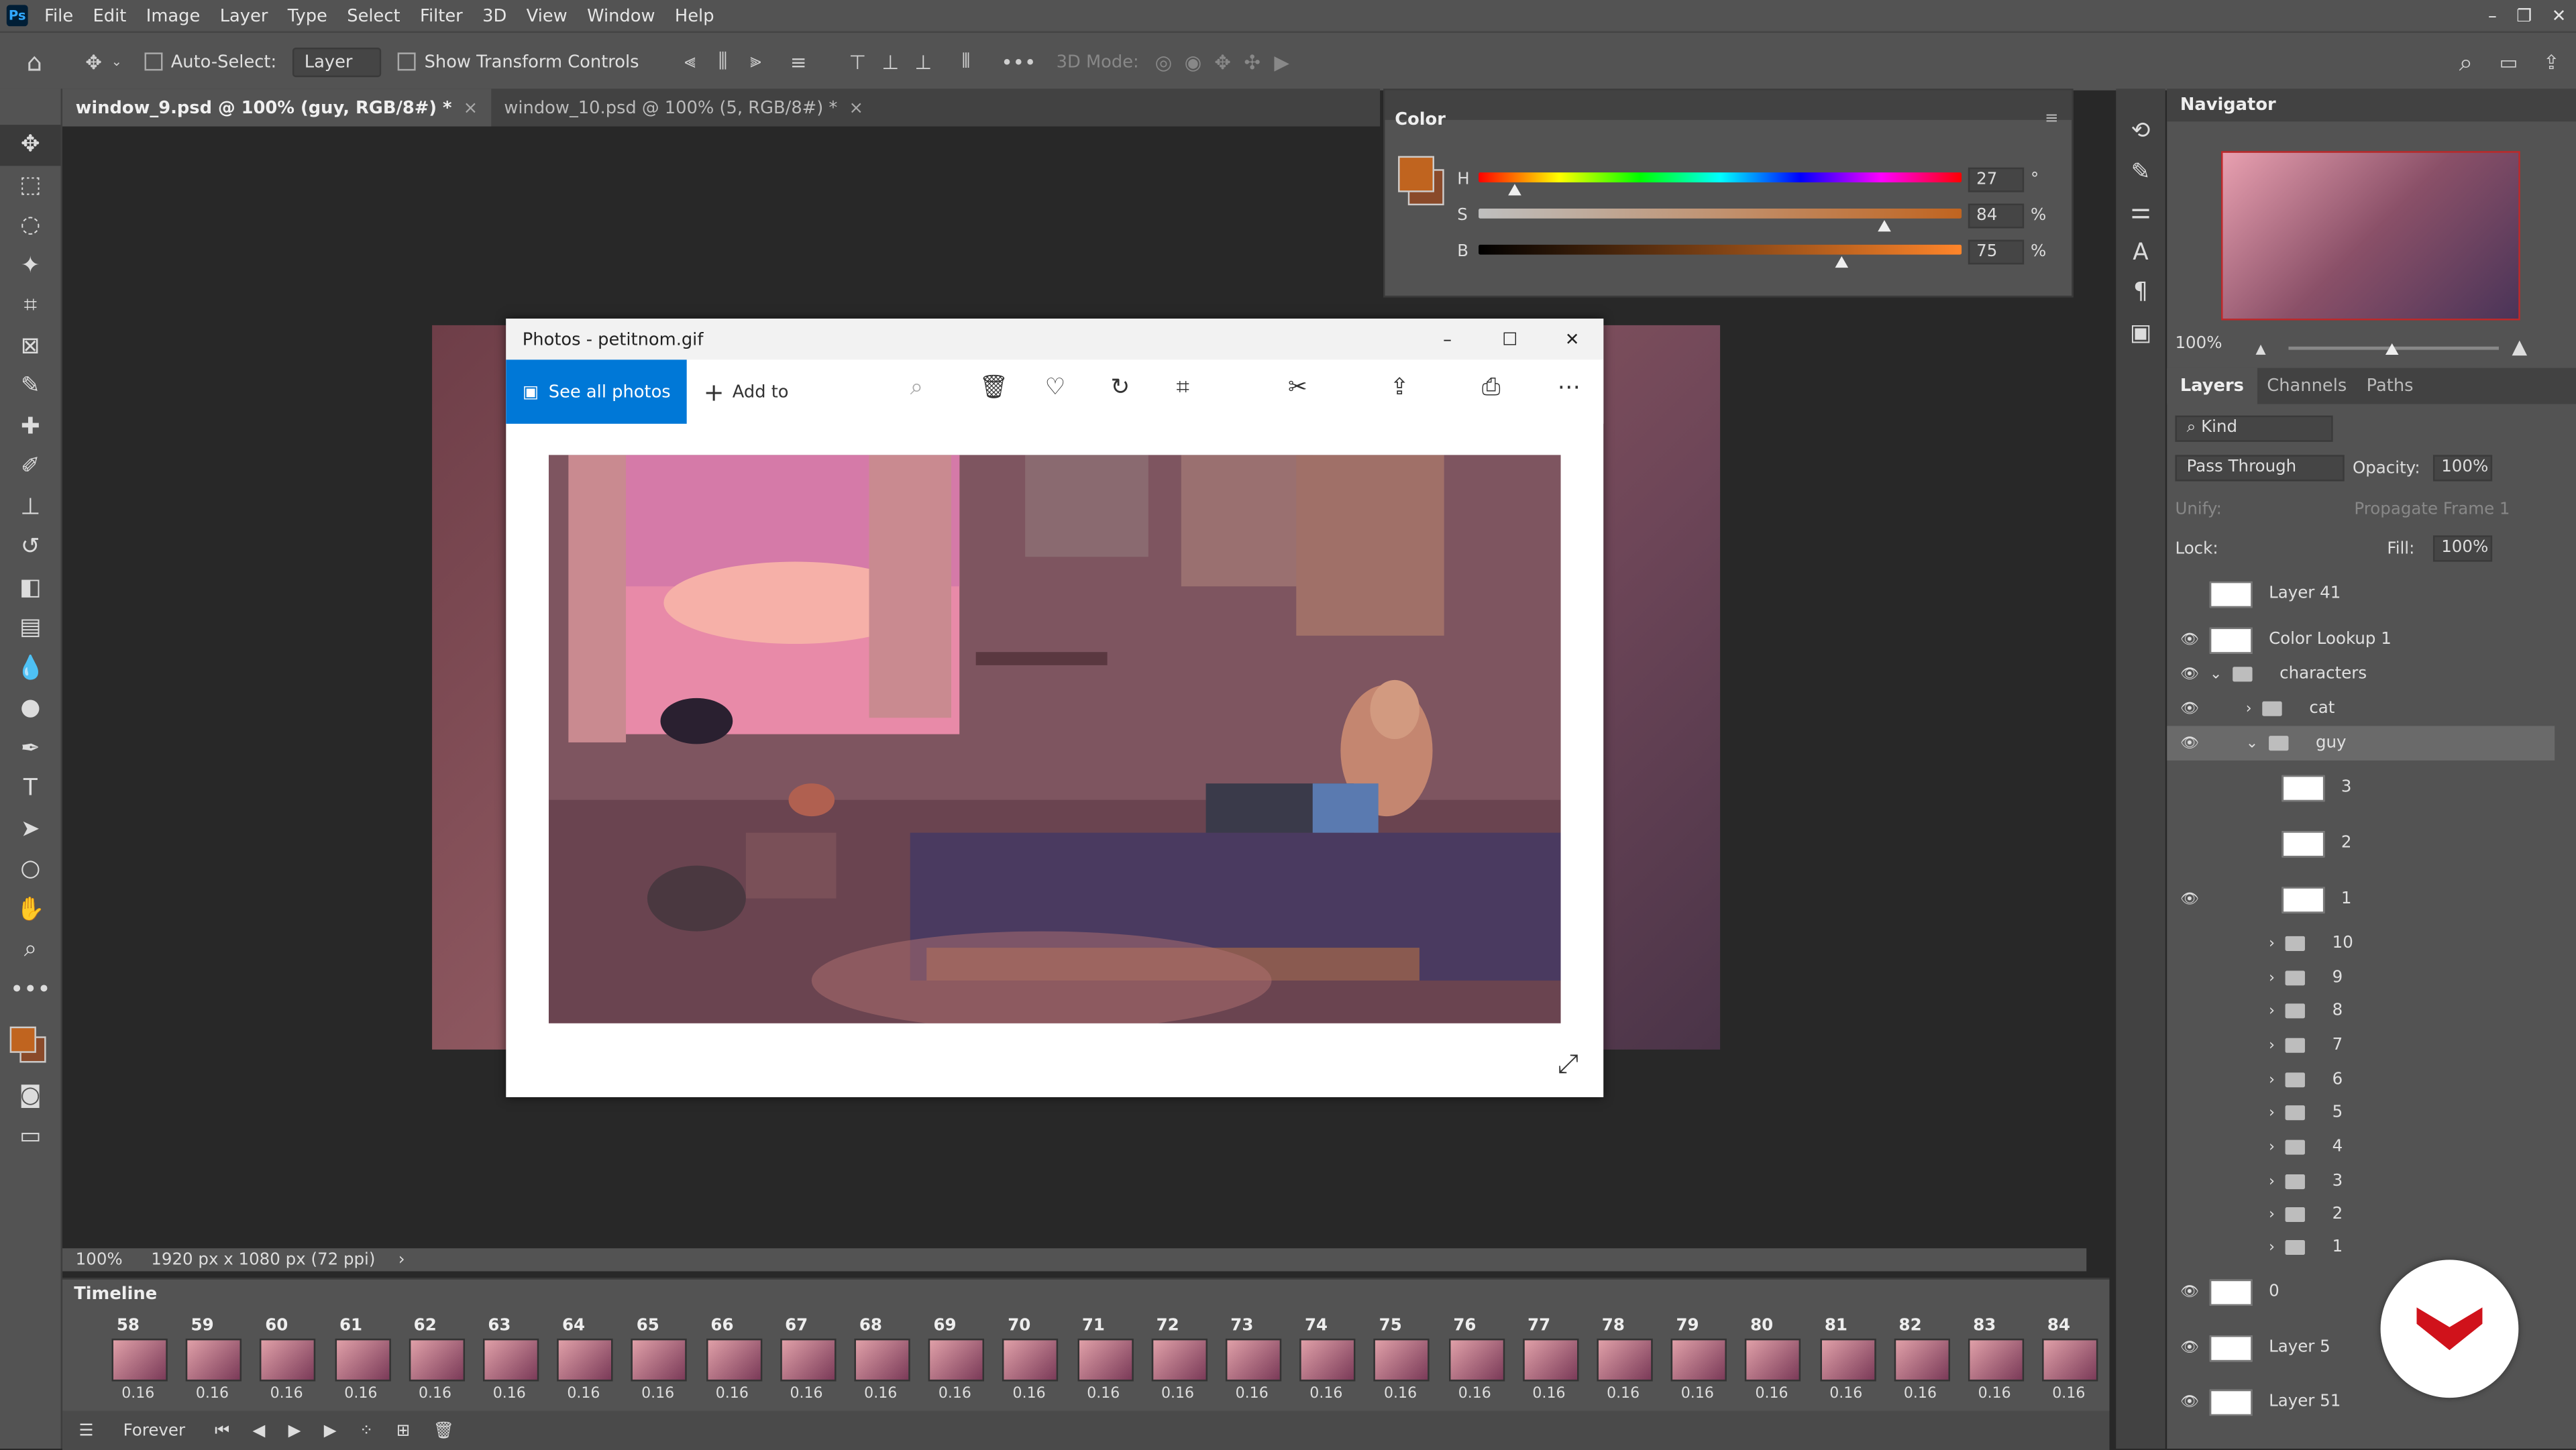  What do you see at coordinates (577, 1363) in the screenshot?
I see `timeline-frame: 64 0.16` at bounding box center [577, 1363].